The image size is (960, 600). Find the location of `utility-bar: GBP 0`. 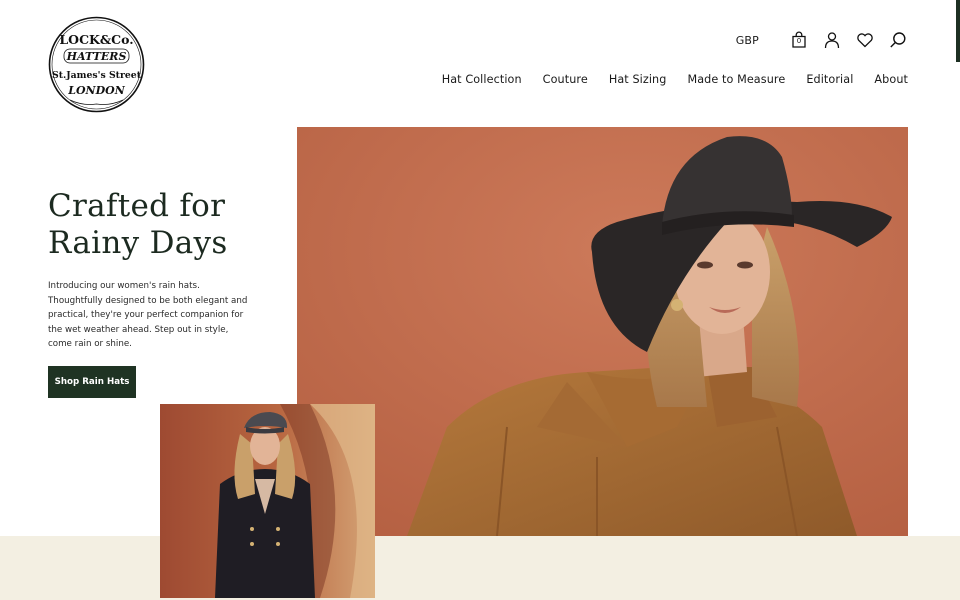

utility-bar: GBP 0 is located at coordinates (822, 40).